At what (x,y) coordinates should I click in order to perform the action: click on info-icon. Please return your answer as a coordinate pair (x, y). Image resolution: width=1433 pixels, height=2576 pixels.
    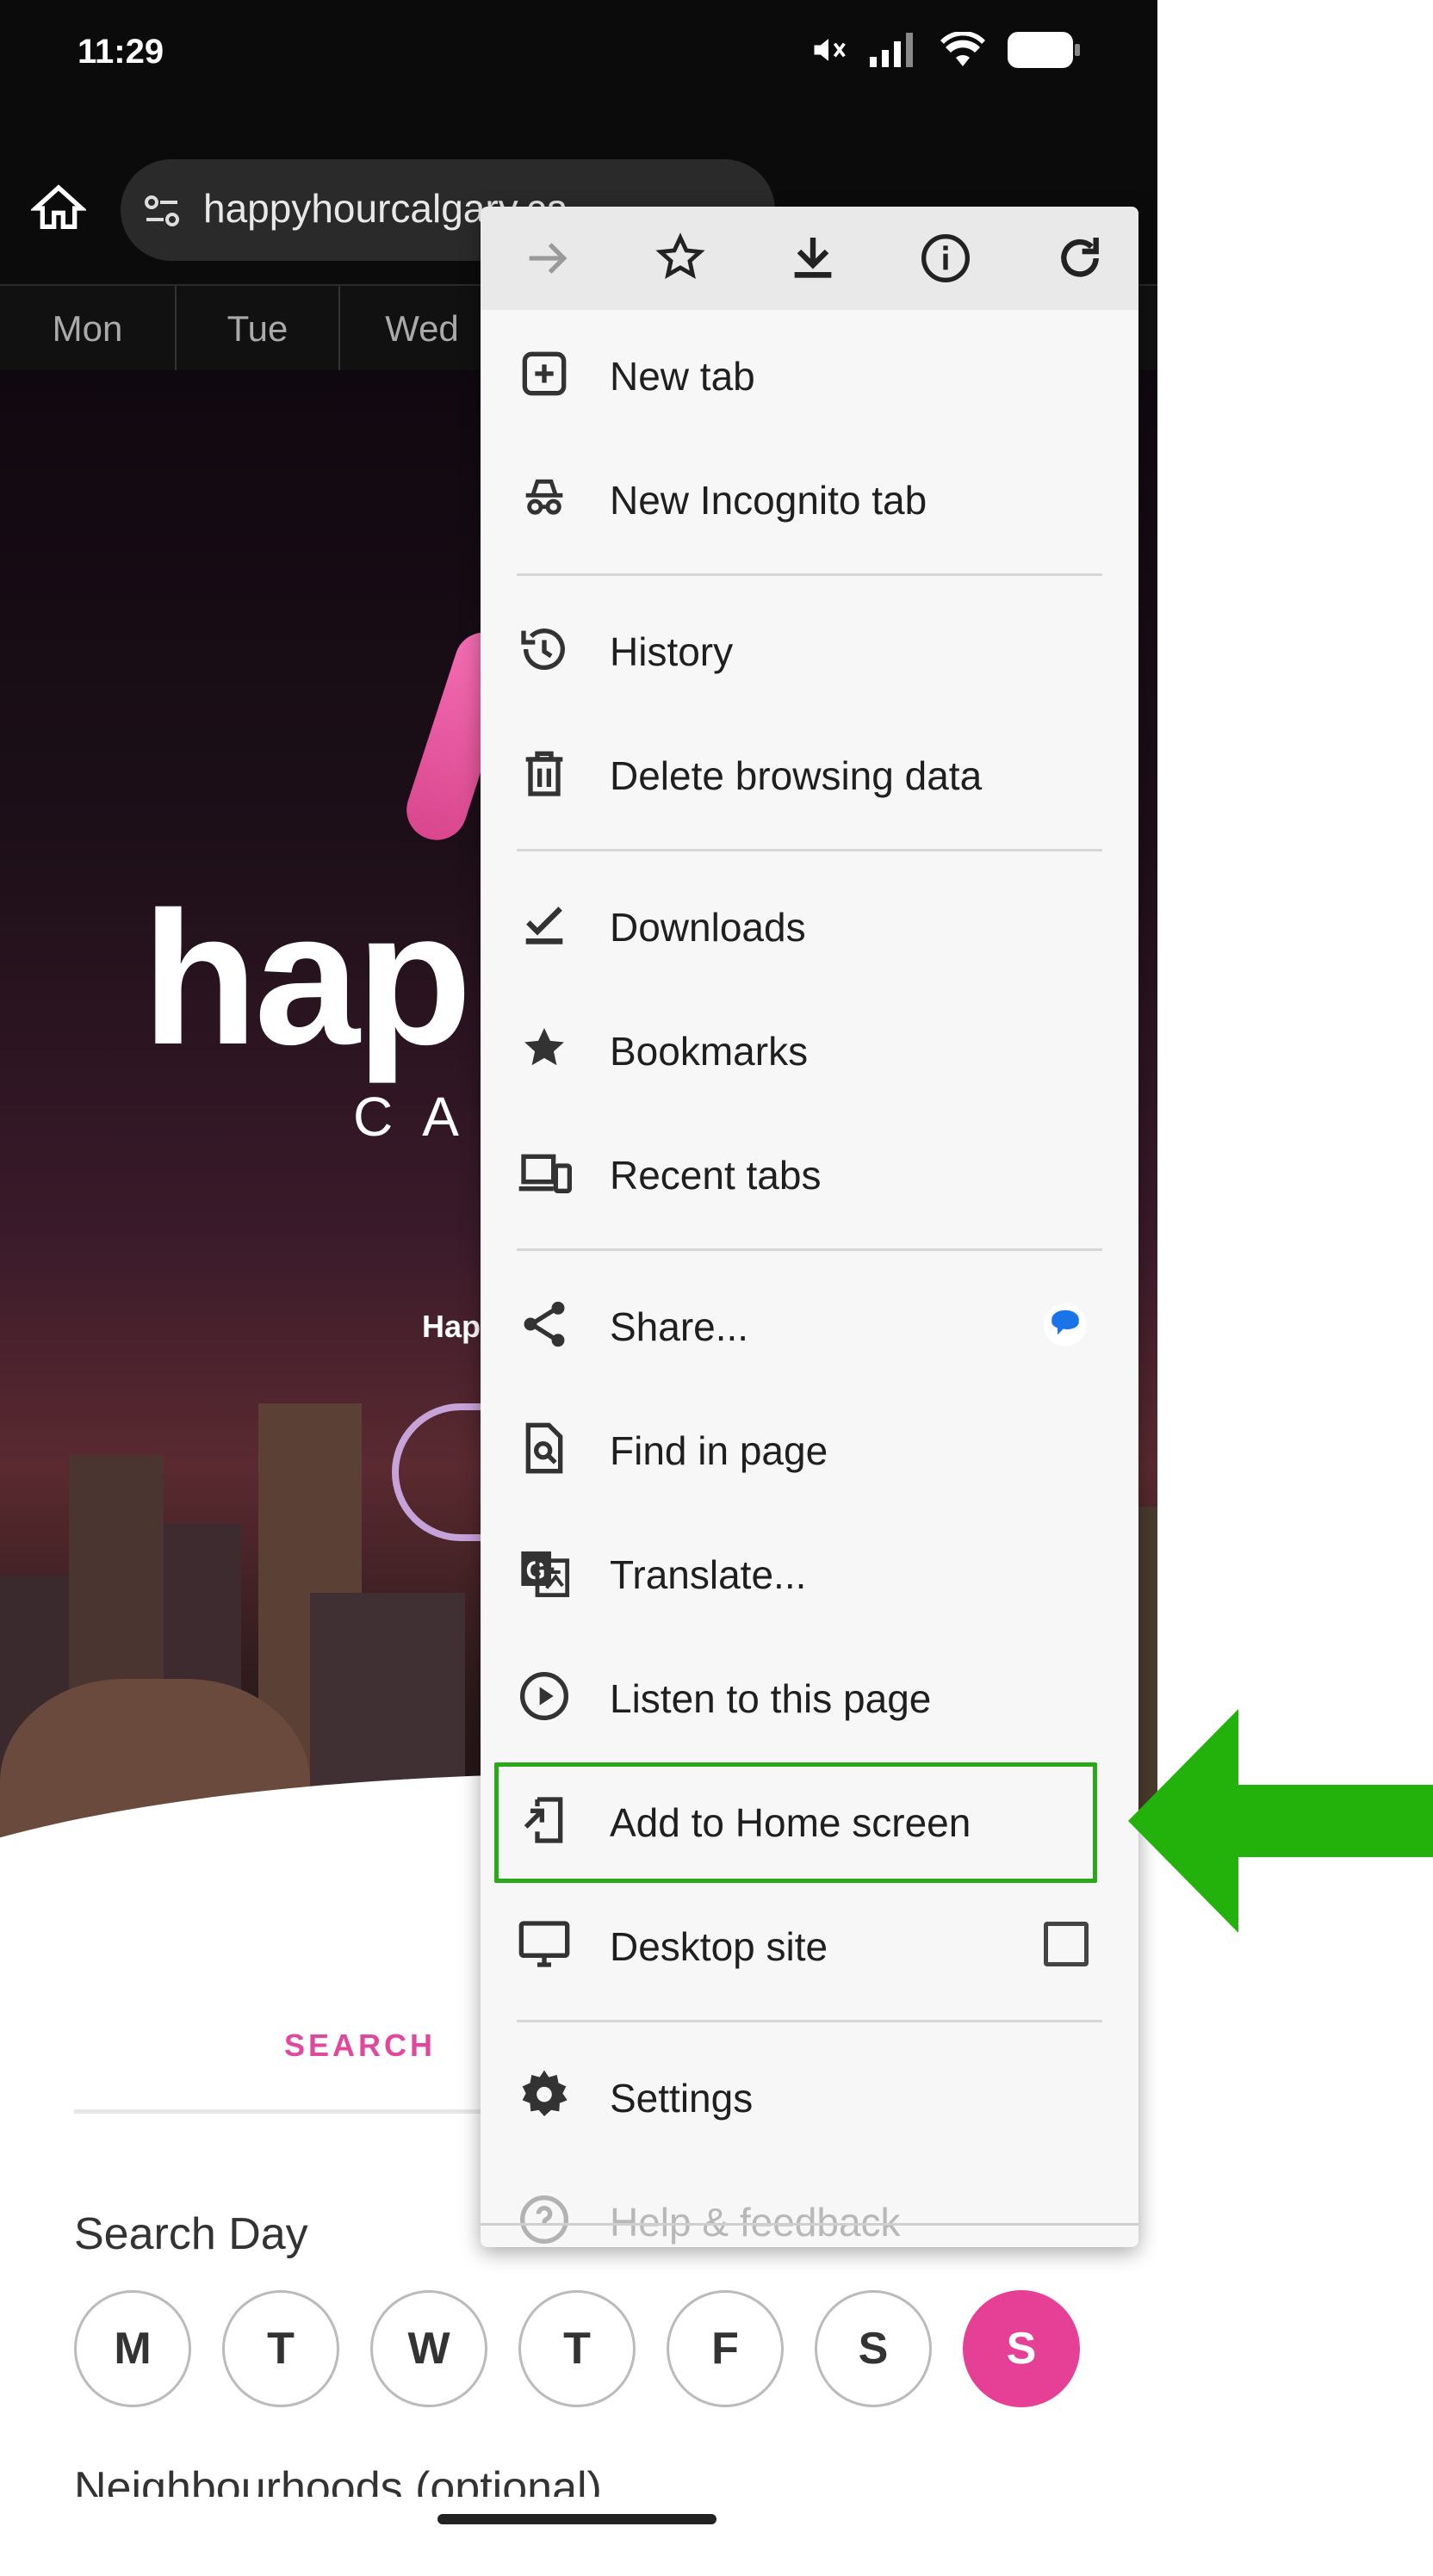
    Looking at the image, I should click on (945, 258).